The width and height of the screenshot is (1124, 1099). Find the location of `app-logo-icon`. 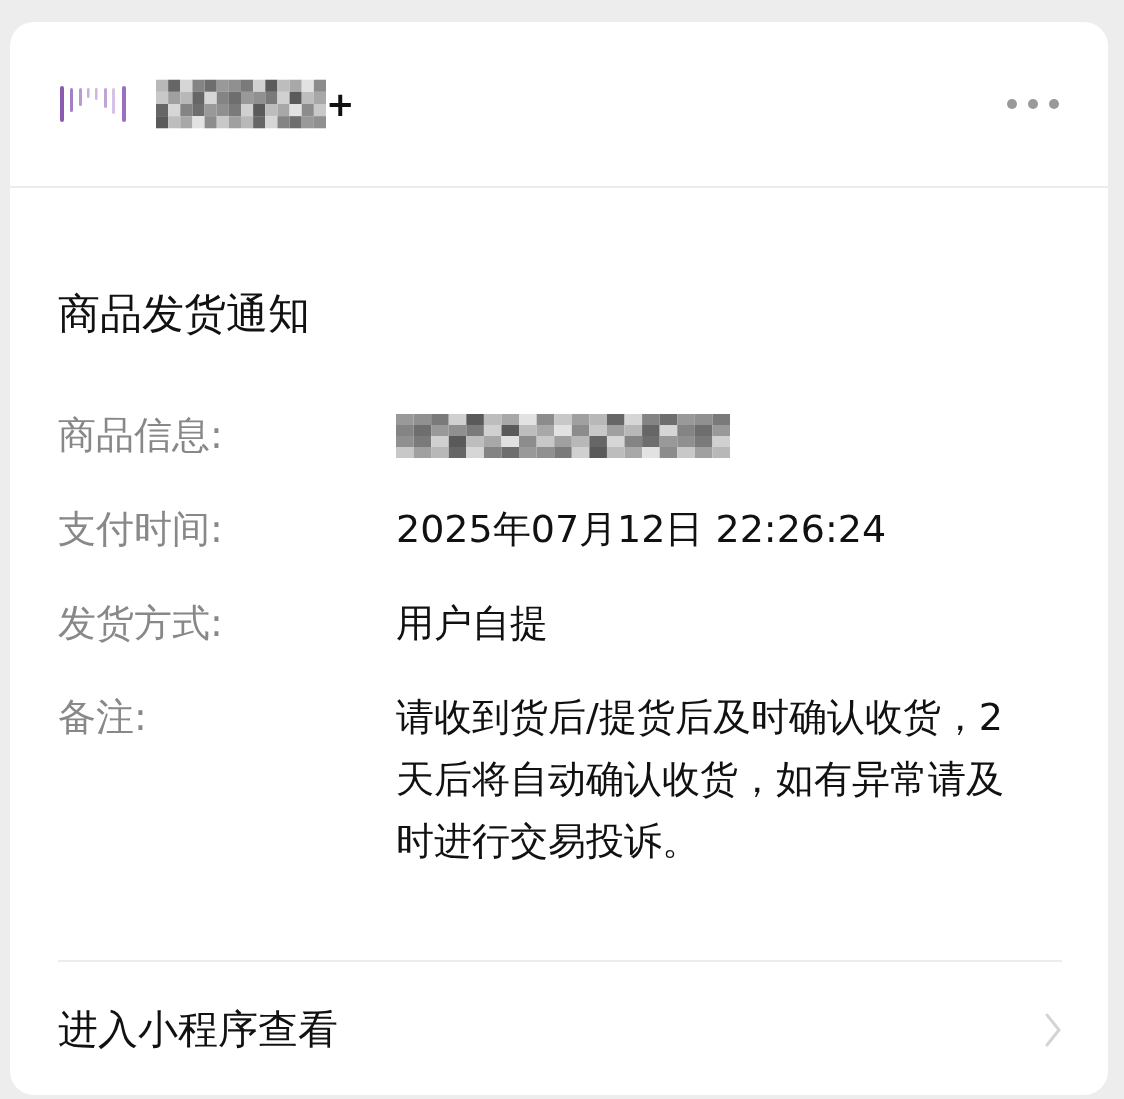

app-logo-icon is located at coordinates (93, 104).